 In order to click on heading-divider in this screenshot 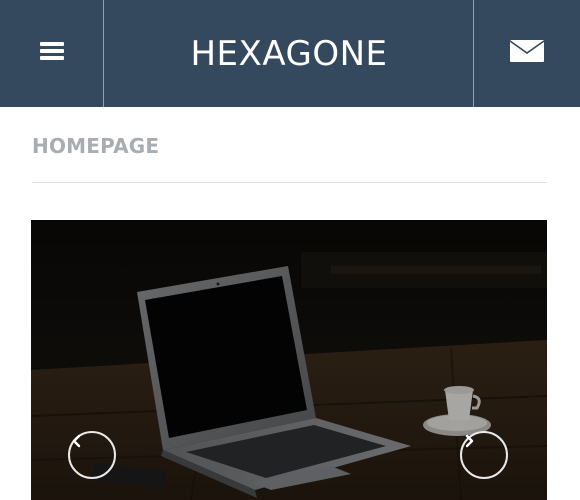, I will do `click(289, 182)`.